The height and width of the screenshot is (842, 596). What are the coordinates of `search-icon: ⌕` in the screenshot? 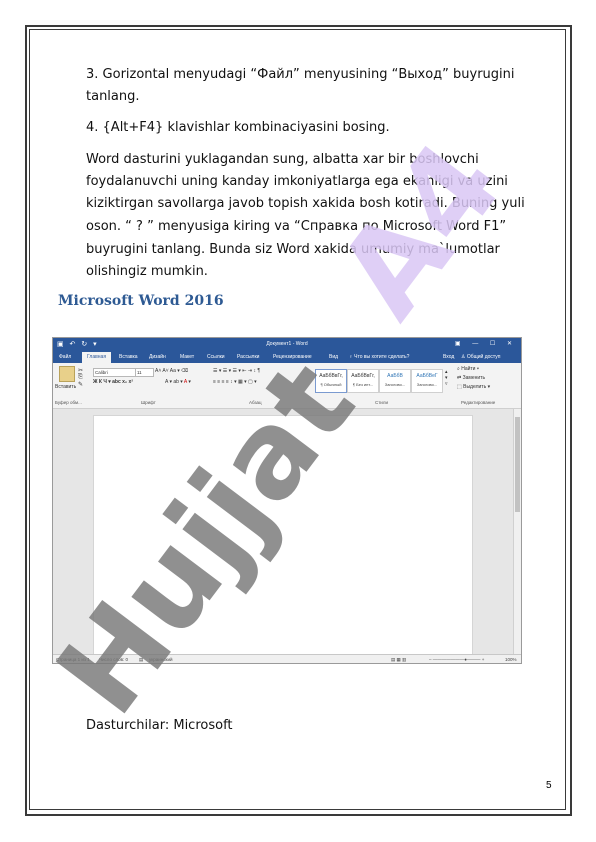 It's located at (458, 369).